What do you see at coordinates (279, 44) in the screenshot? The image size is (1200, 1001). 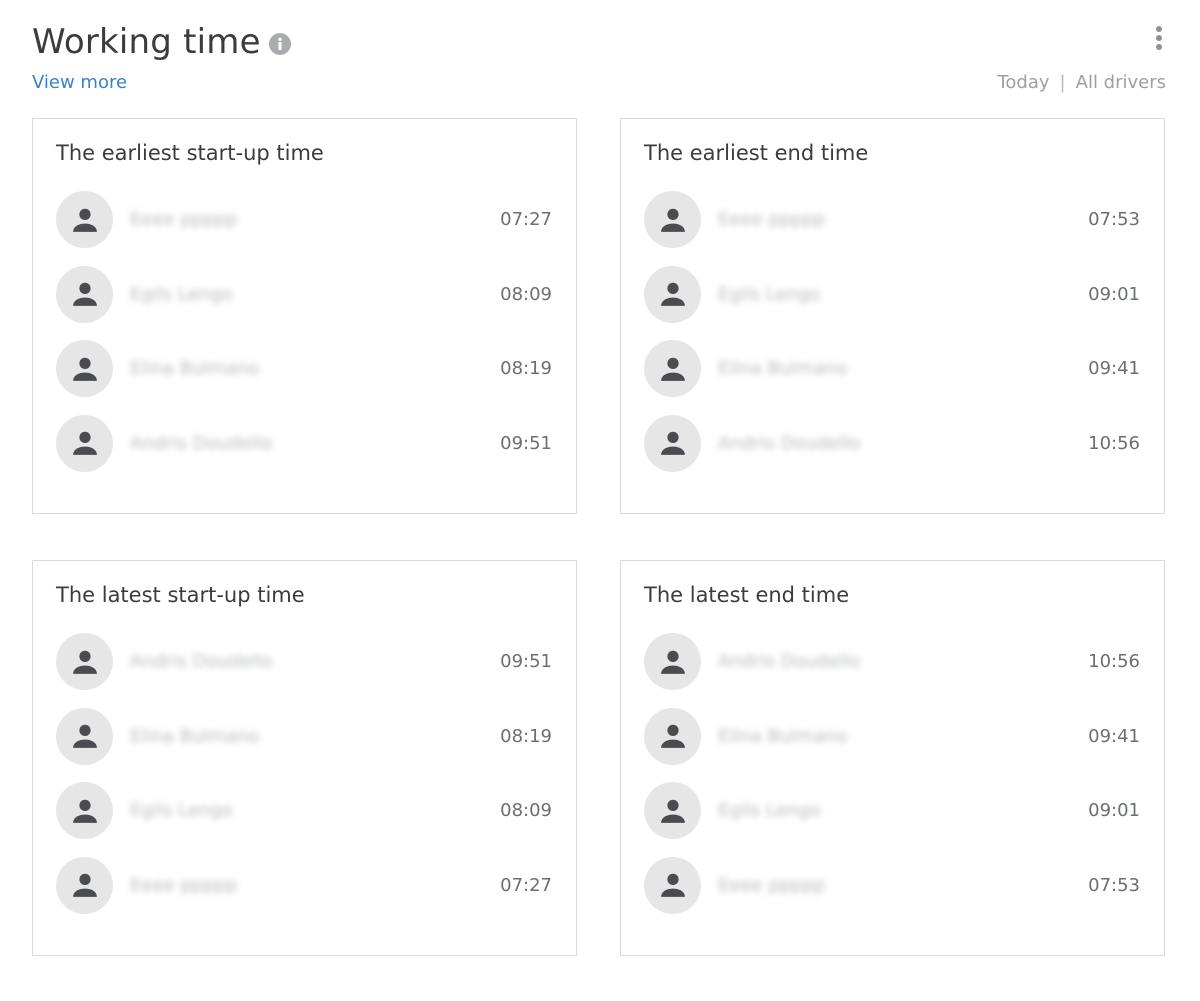 I see `info-icon` at bounding box center [279, 44].